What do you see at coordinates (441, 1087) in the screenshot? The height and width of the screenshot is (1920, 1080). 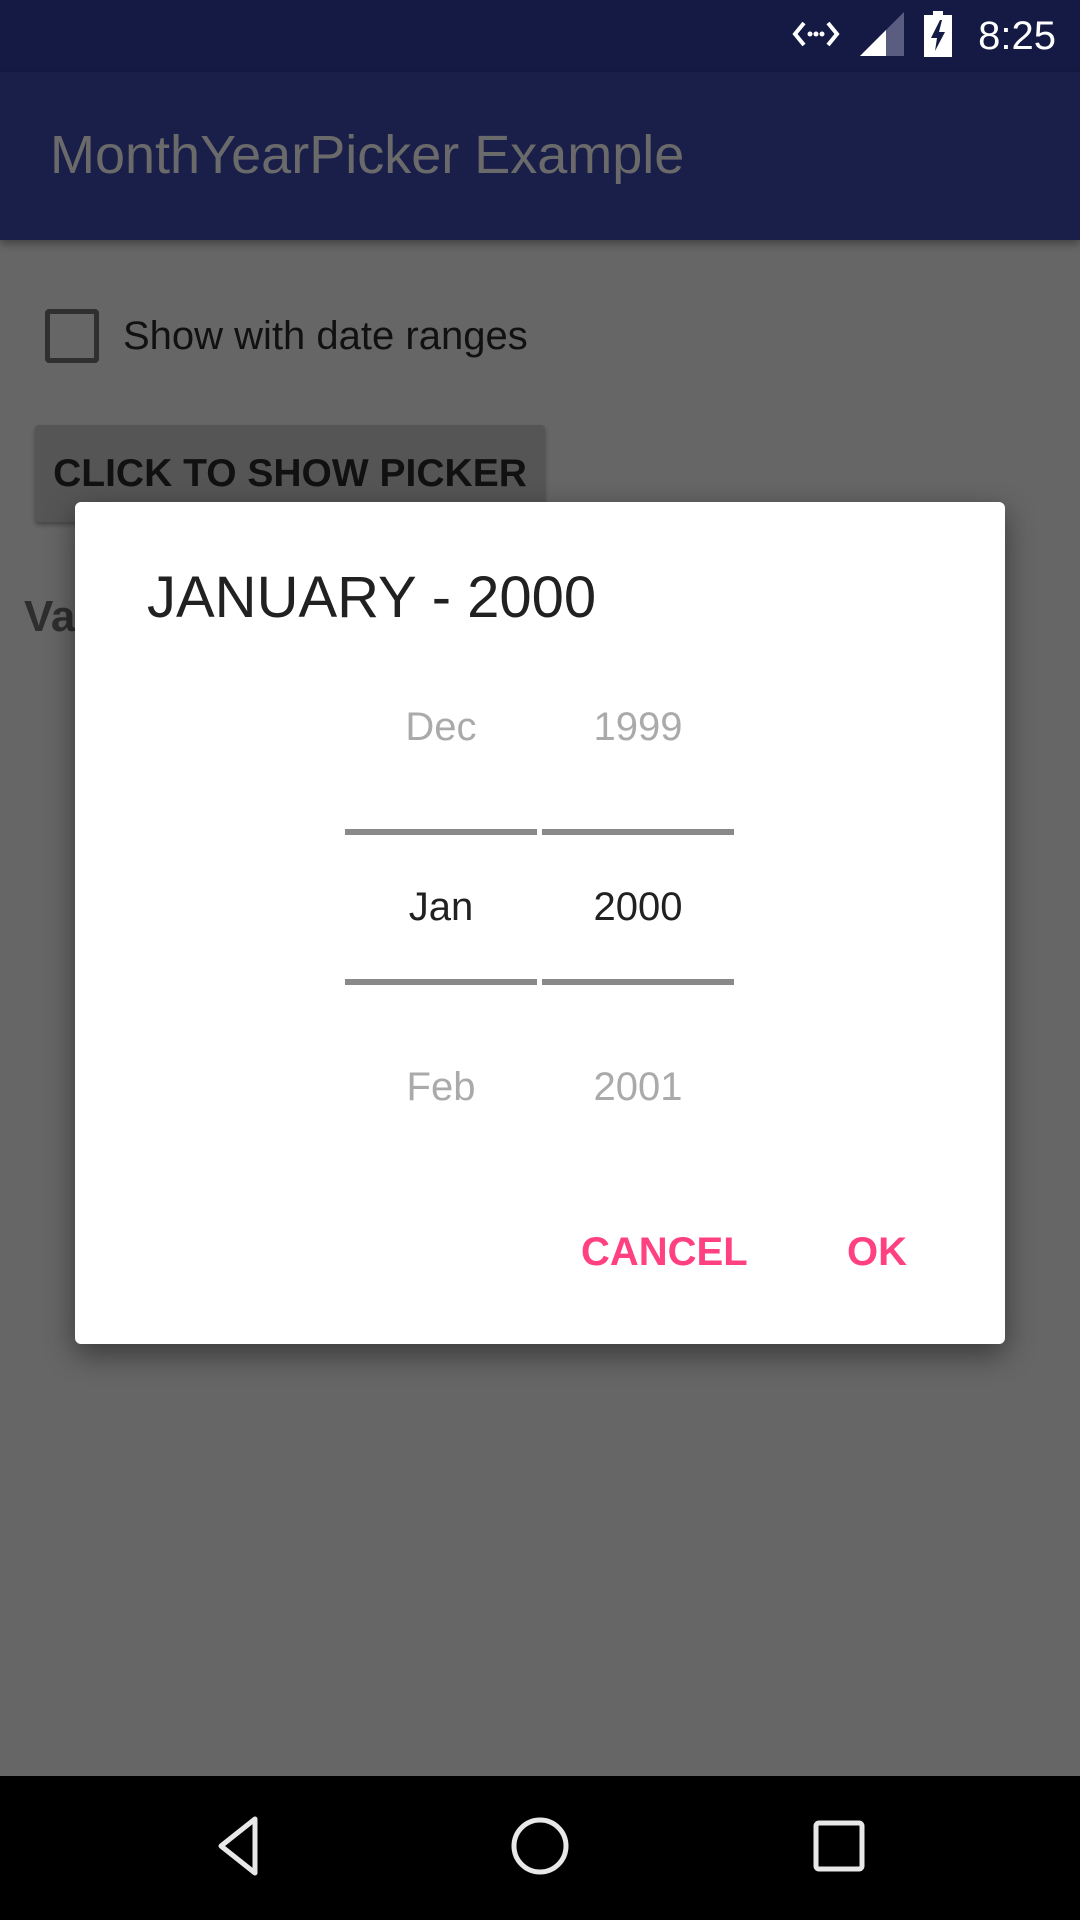 I see `month-next: Feb` at bounding box center [441, 1087].